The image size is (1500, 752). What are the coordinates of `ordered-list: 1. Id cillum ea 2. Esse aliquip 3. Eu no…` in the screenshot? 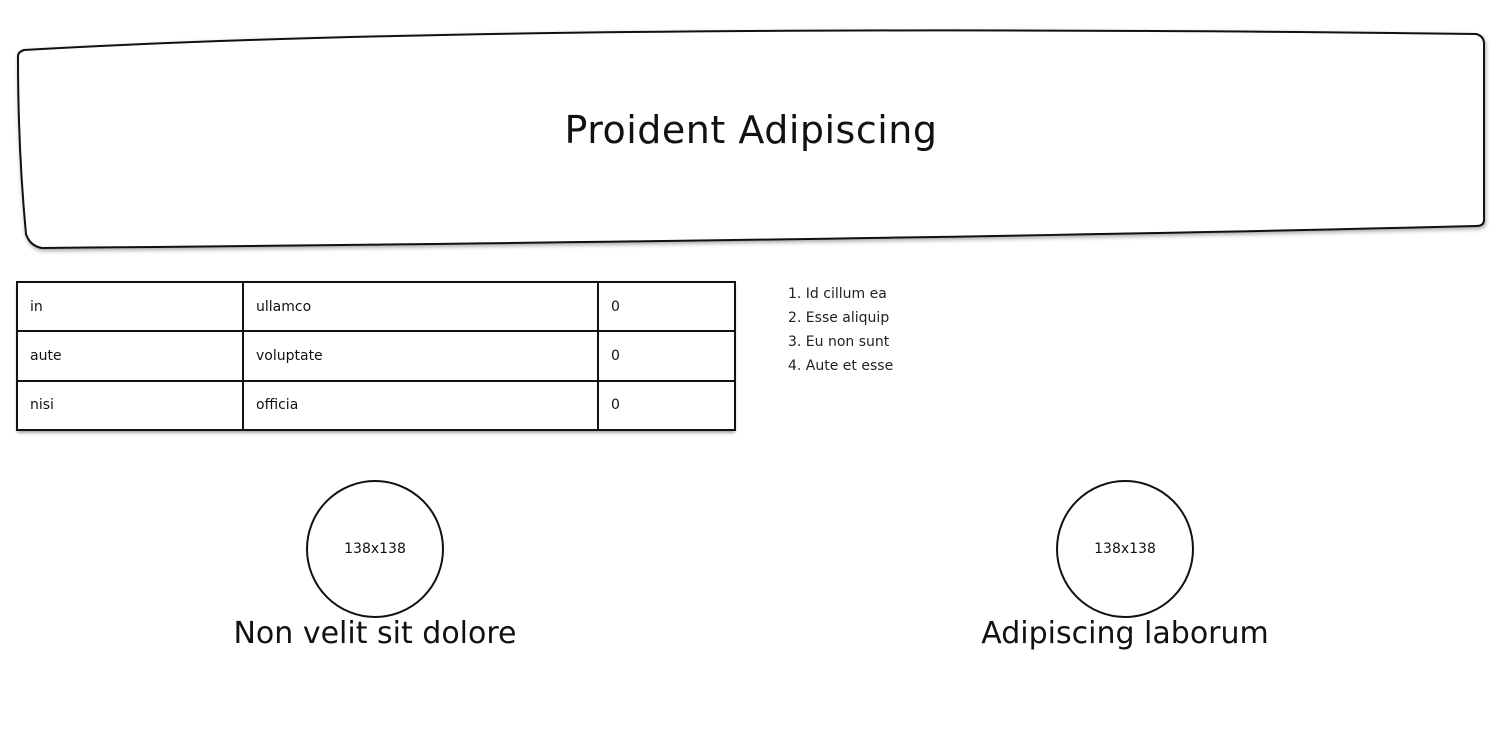 It's located at (840, 330).